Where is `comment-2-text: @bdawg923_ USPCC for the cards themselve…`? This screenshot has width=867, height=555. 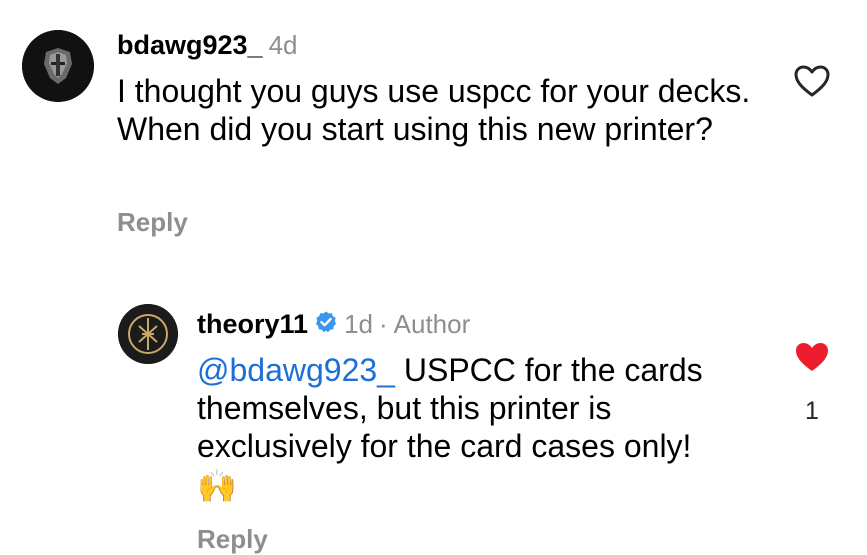
comment-2-text: @bdawg923_ USPCC for the cards themselve… is located at coordinates (477, 408).